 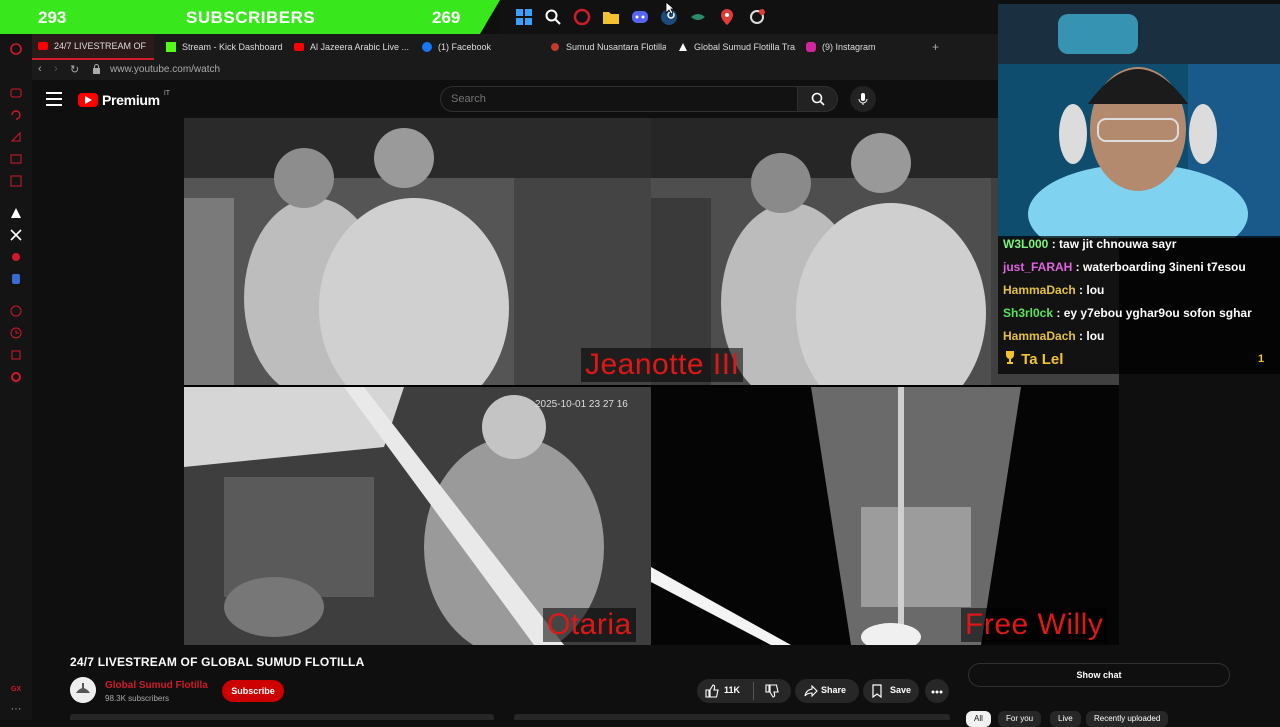 I want to click on back-icon: ‹, so click(x=40, y=69).